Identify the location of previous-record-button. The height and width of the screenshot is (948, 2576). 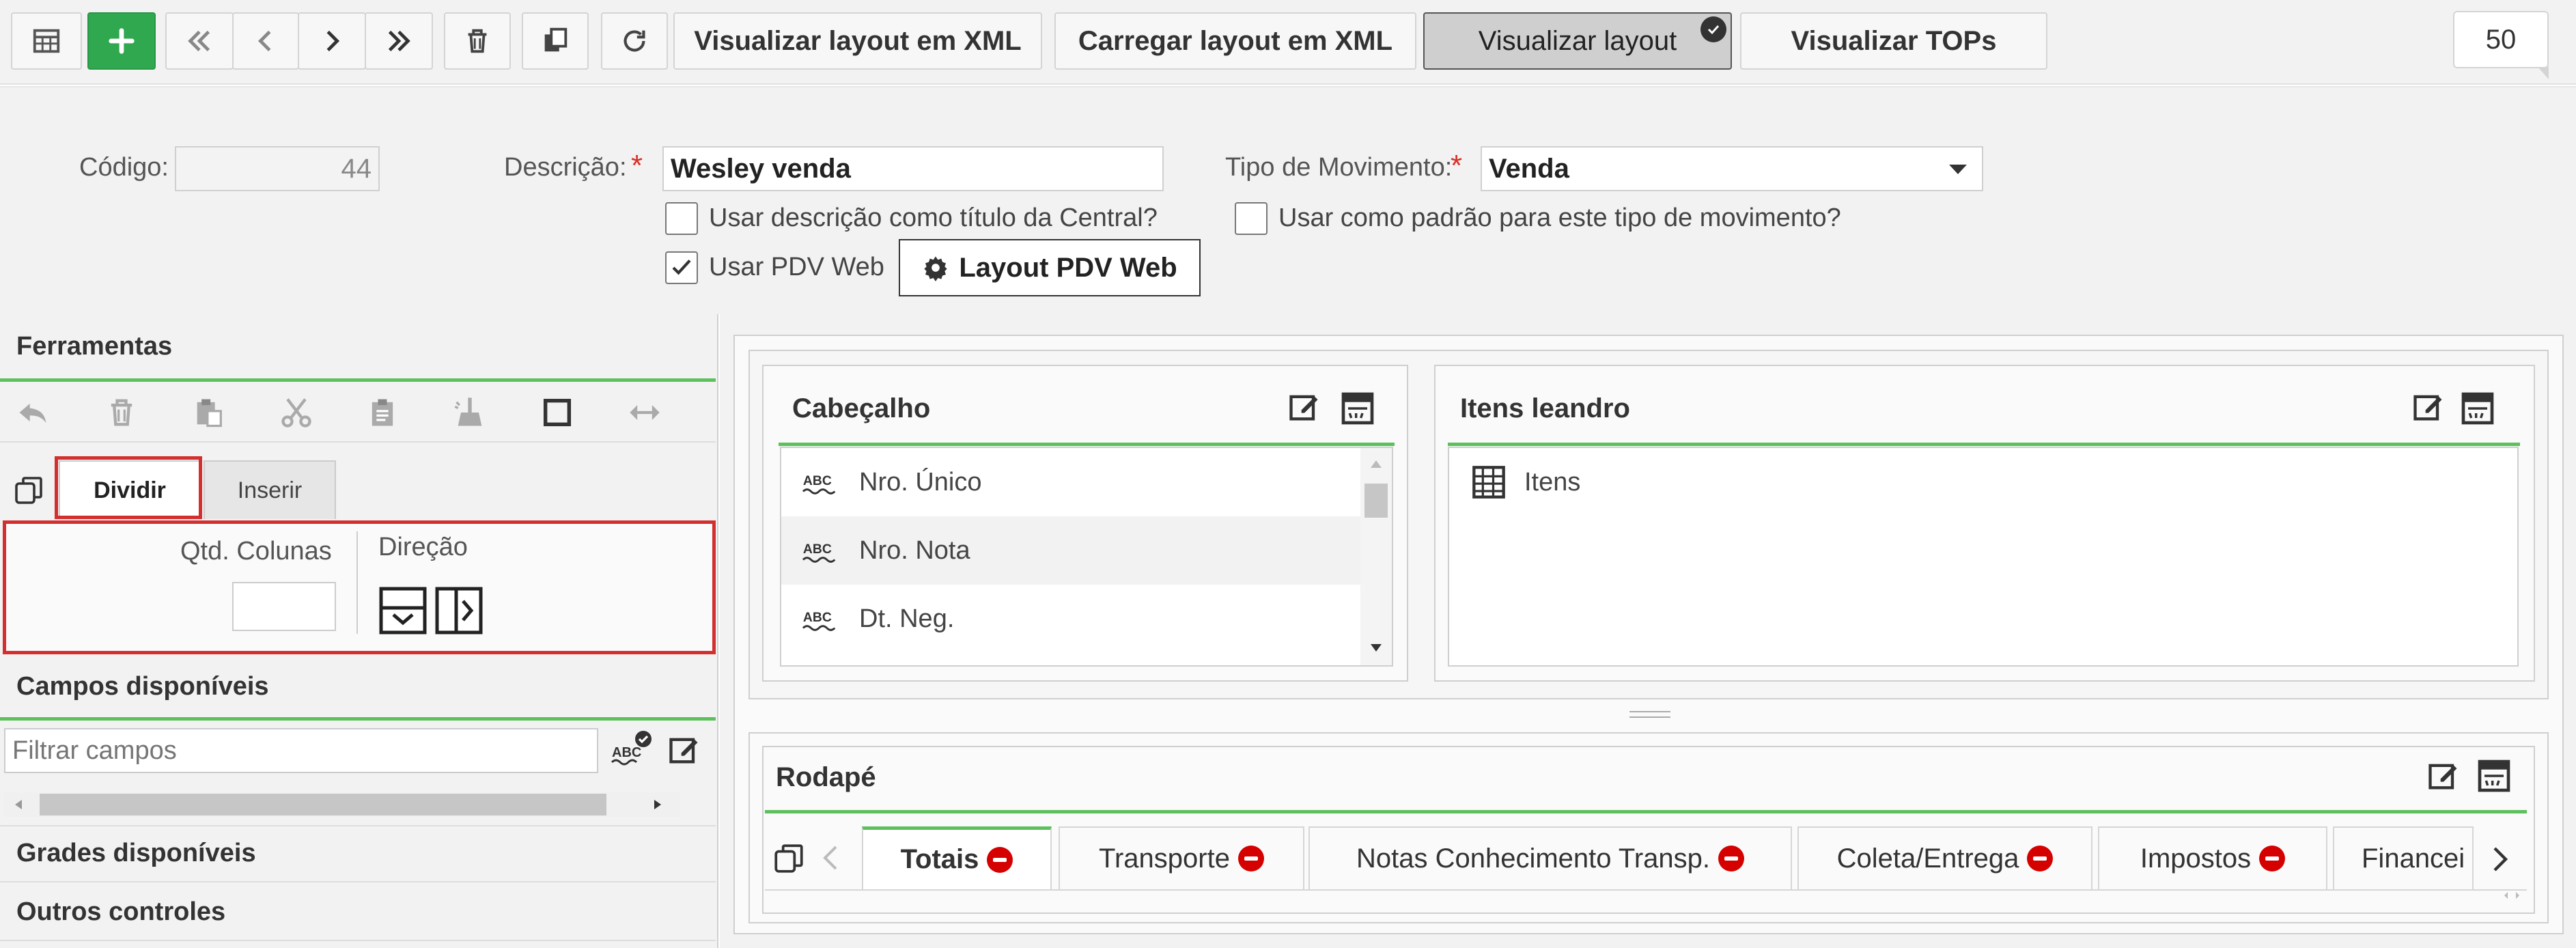
(265, 41).